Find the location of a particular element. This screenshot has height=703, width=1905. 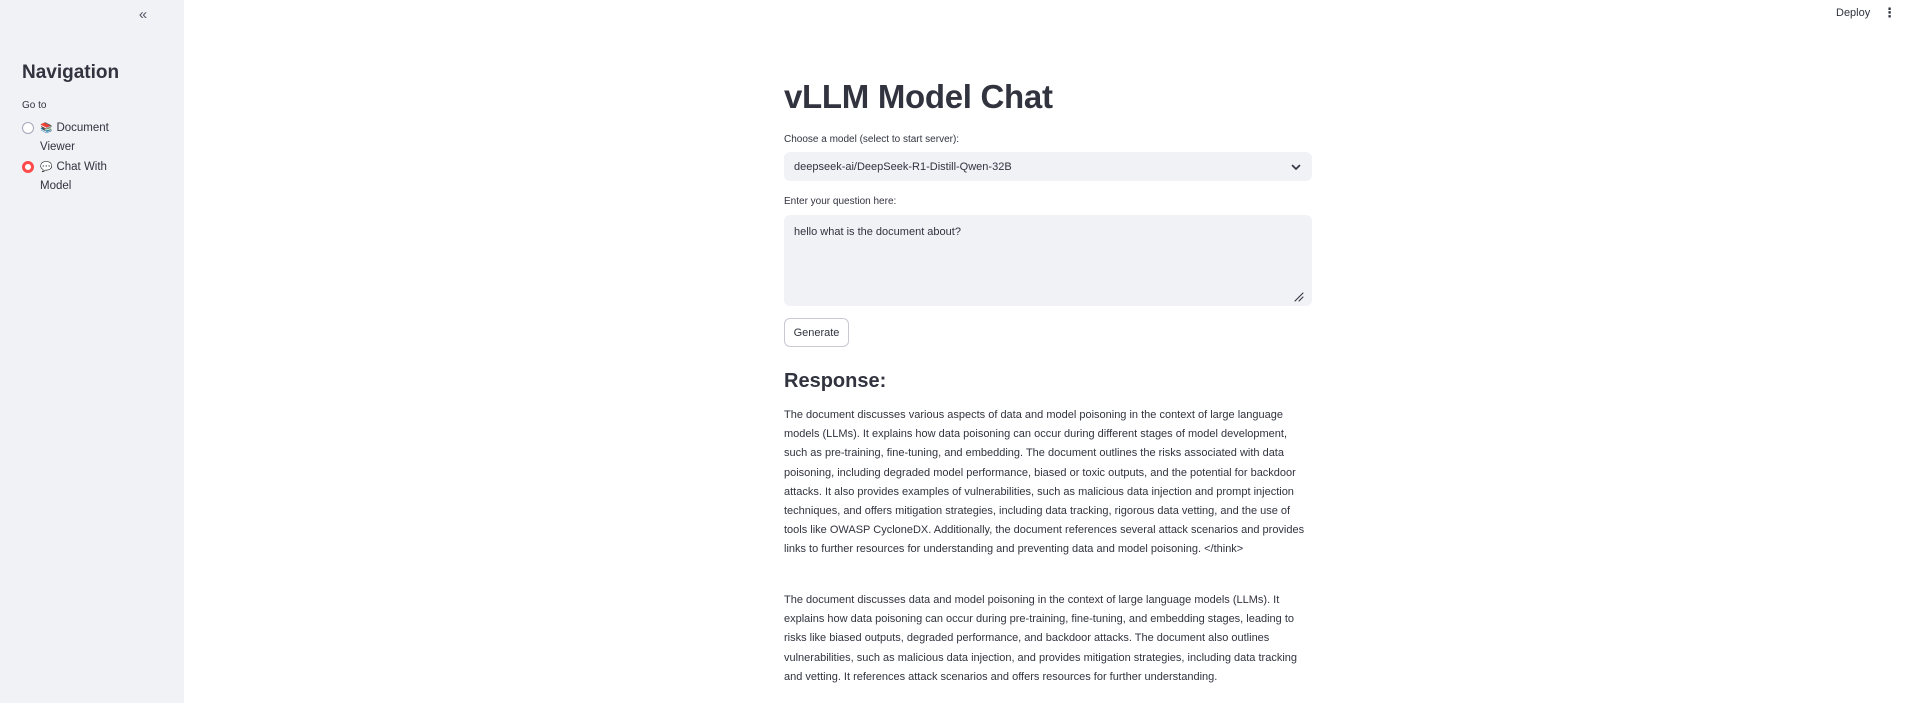

books-icon: 📚 is located at coordinates (46, 128).